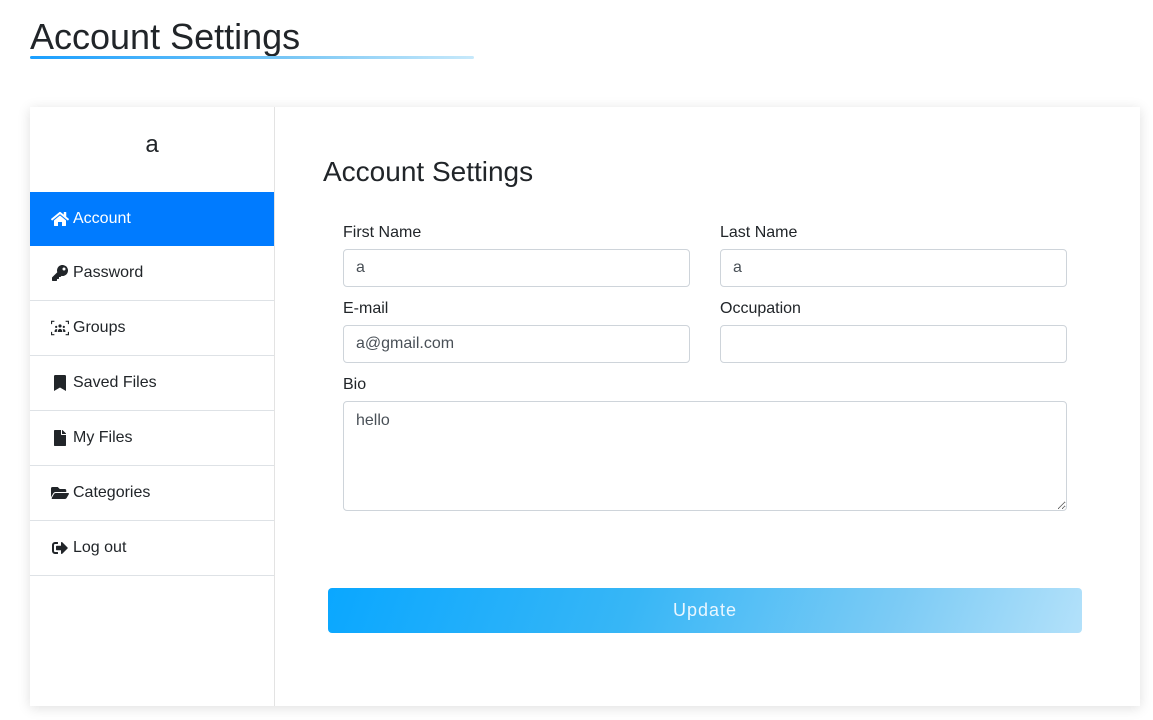 This screenshot has width=1153, height=720. What do you see at coordinates (59, 328) in the screenshot?
I see `users-icon` at bounding box center [59, 328].